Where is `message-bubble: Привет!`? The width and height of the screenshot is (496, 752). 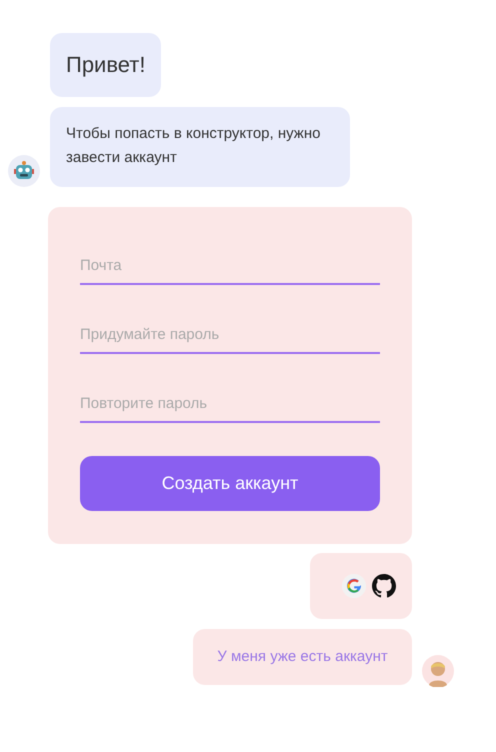
message-bubble: Привет! is located at coordinates (106, 65).